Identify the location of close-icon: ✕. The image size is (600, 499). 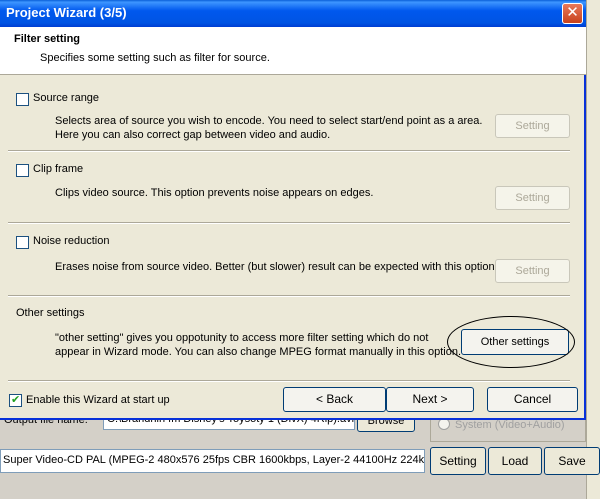
(572, 13).